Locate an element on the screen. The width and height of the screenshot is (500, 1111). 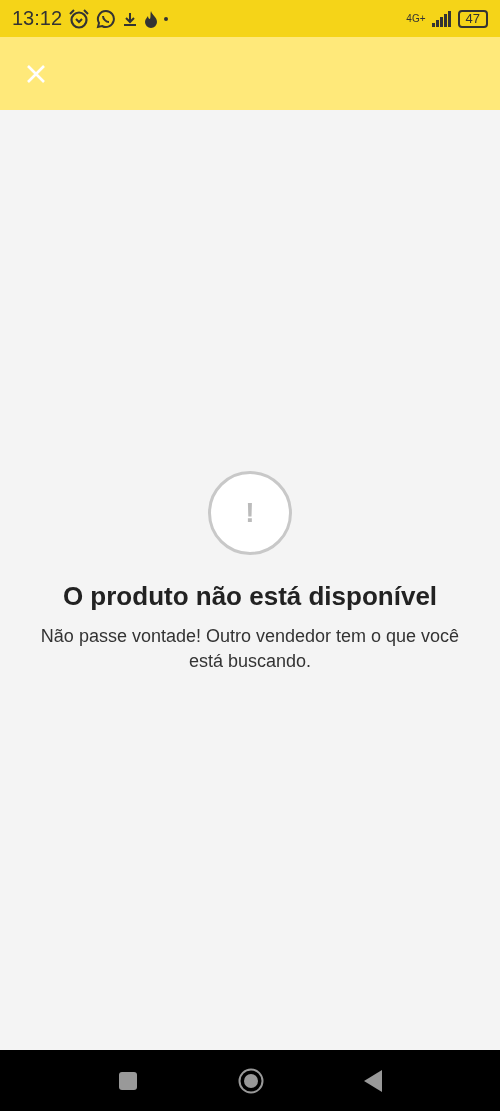
signal-icon is located at coordinates (441, 18).